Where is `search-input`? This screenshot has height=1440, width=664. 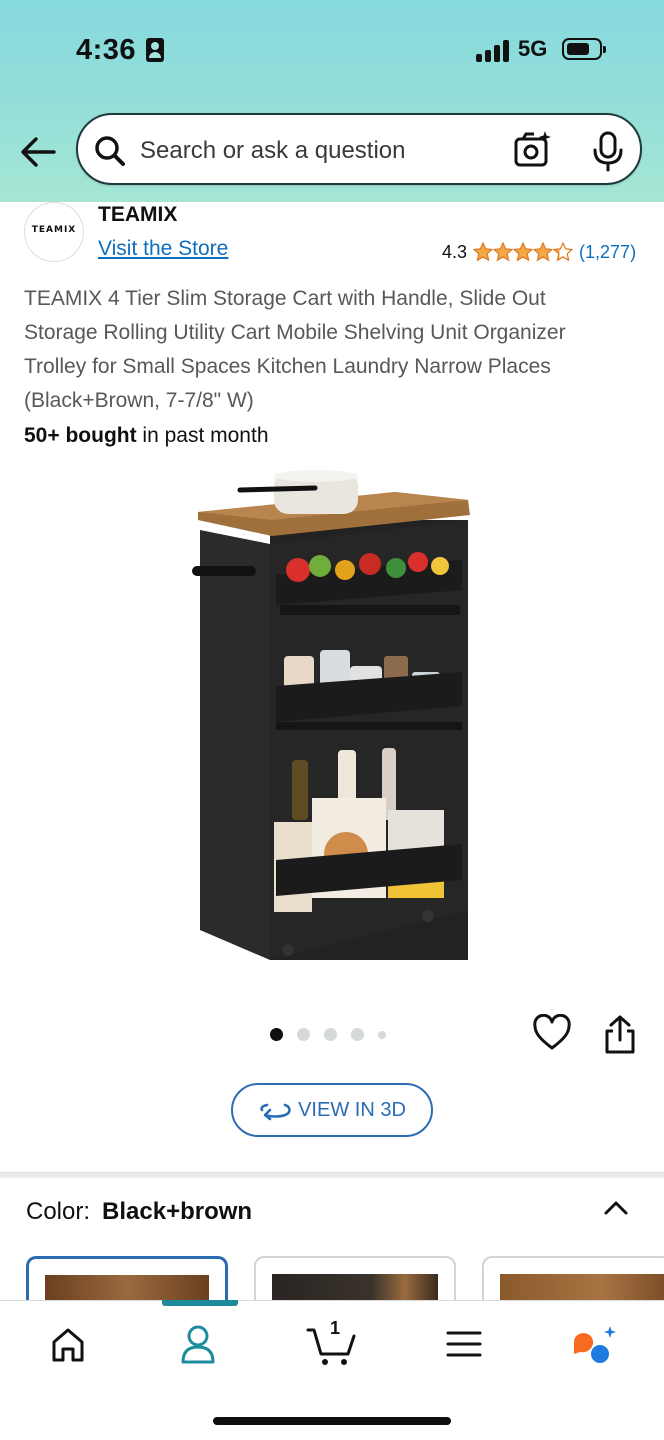 search-input is located at coordinates (320, 151).